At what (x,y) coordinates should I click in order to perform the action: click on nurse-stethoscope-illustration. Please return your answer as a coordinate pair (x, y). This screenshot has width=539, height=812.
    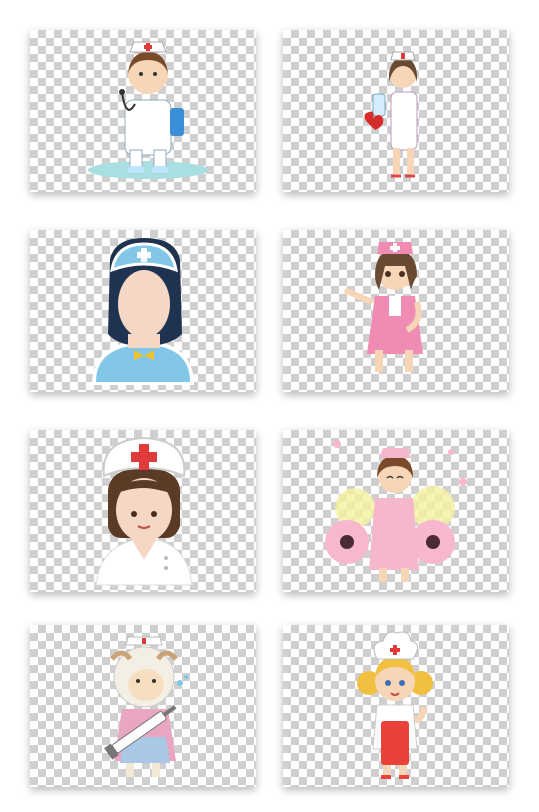
    Looking at the image, I should click on (148, 110).